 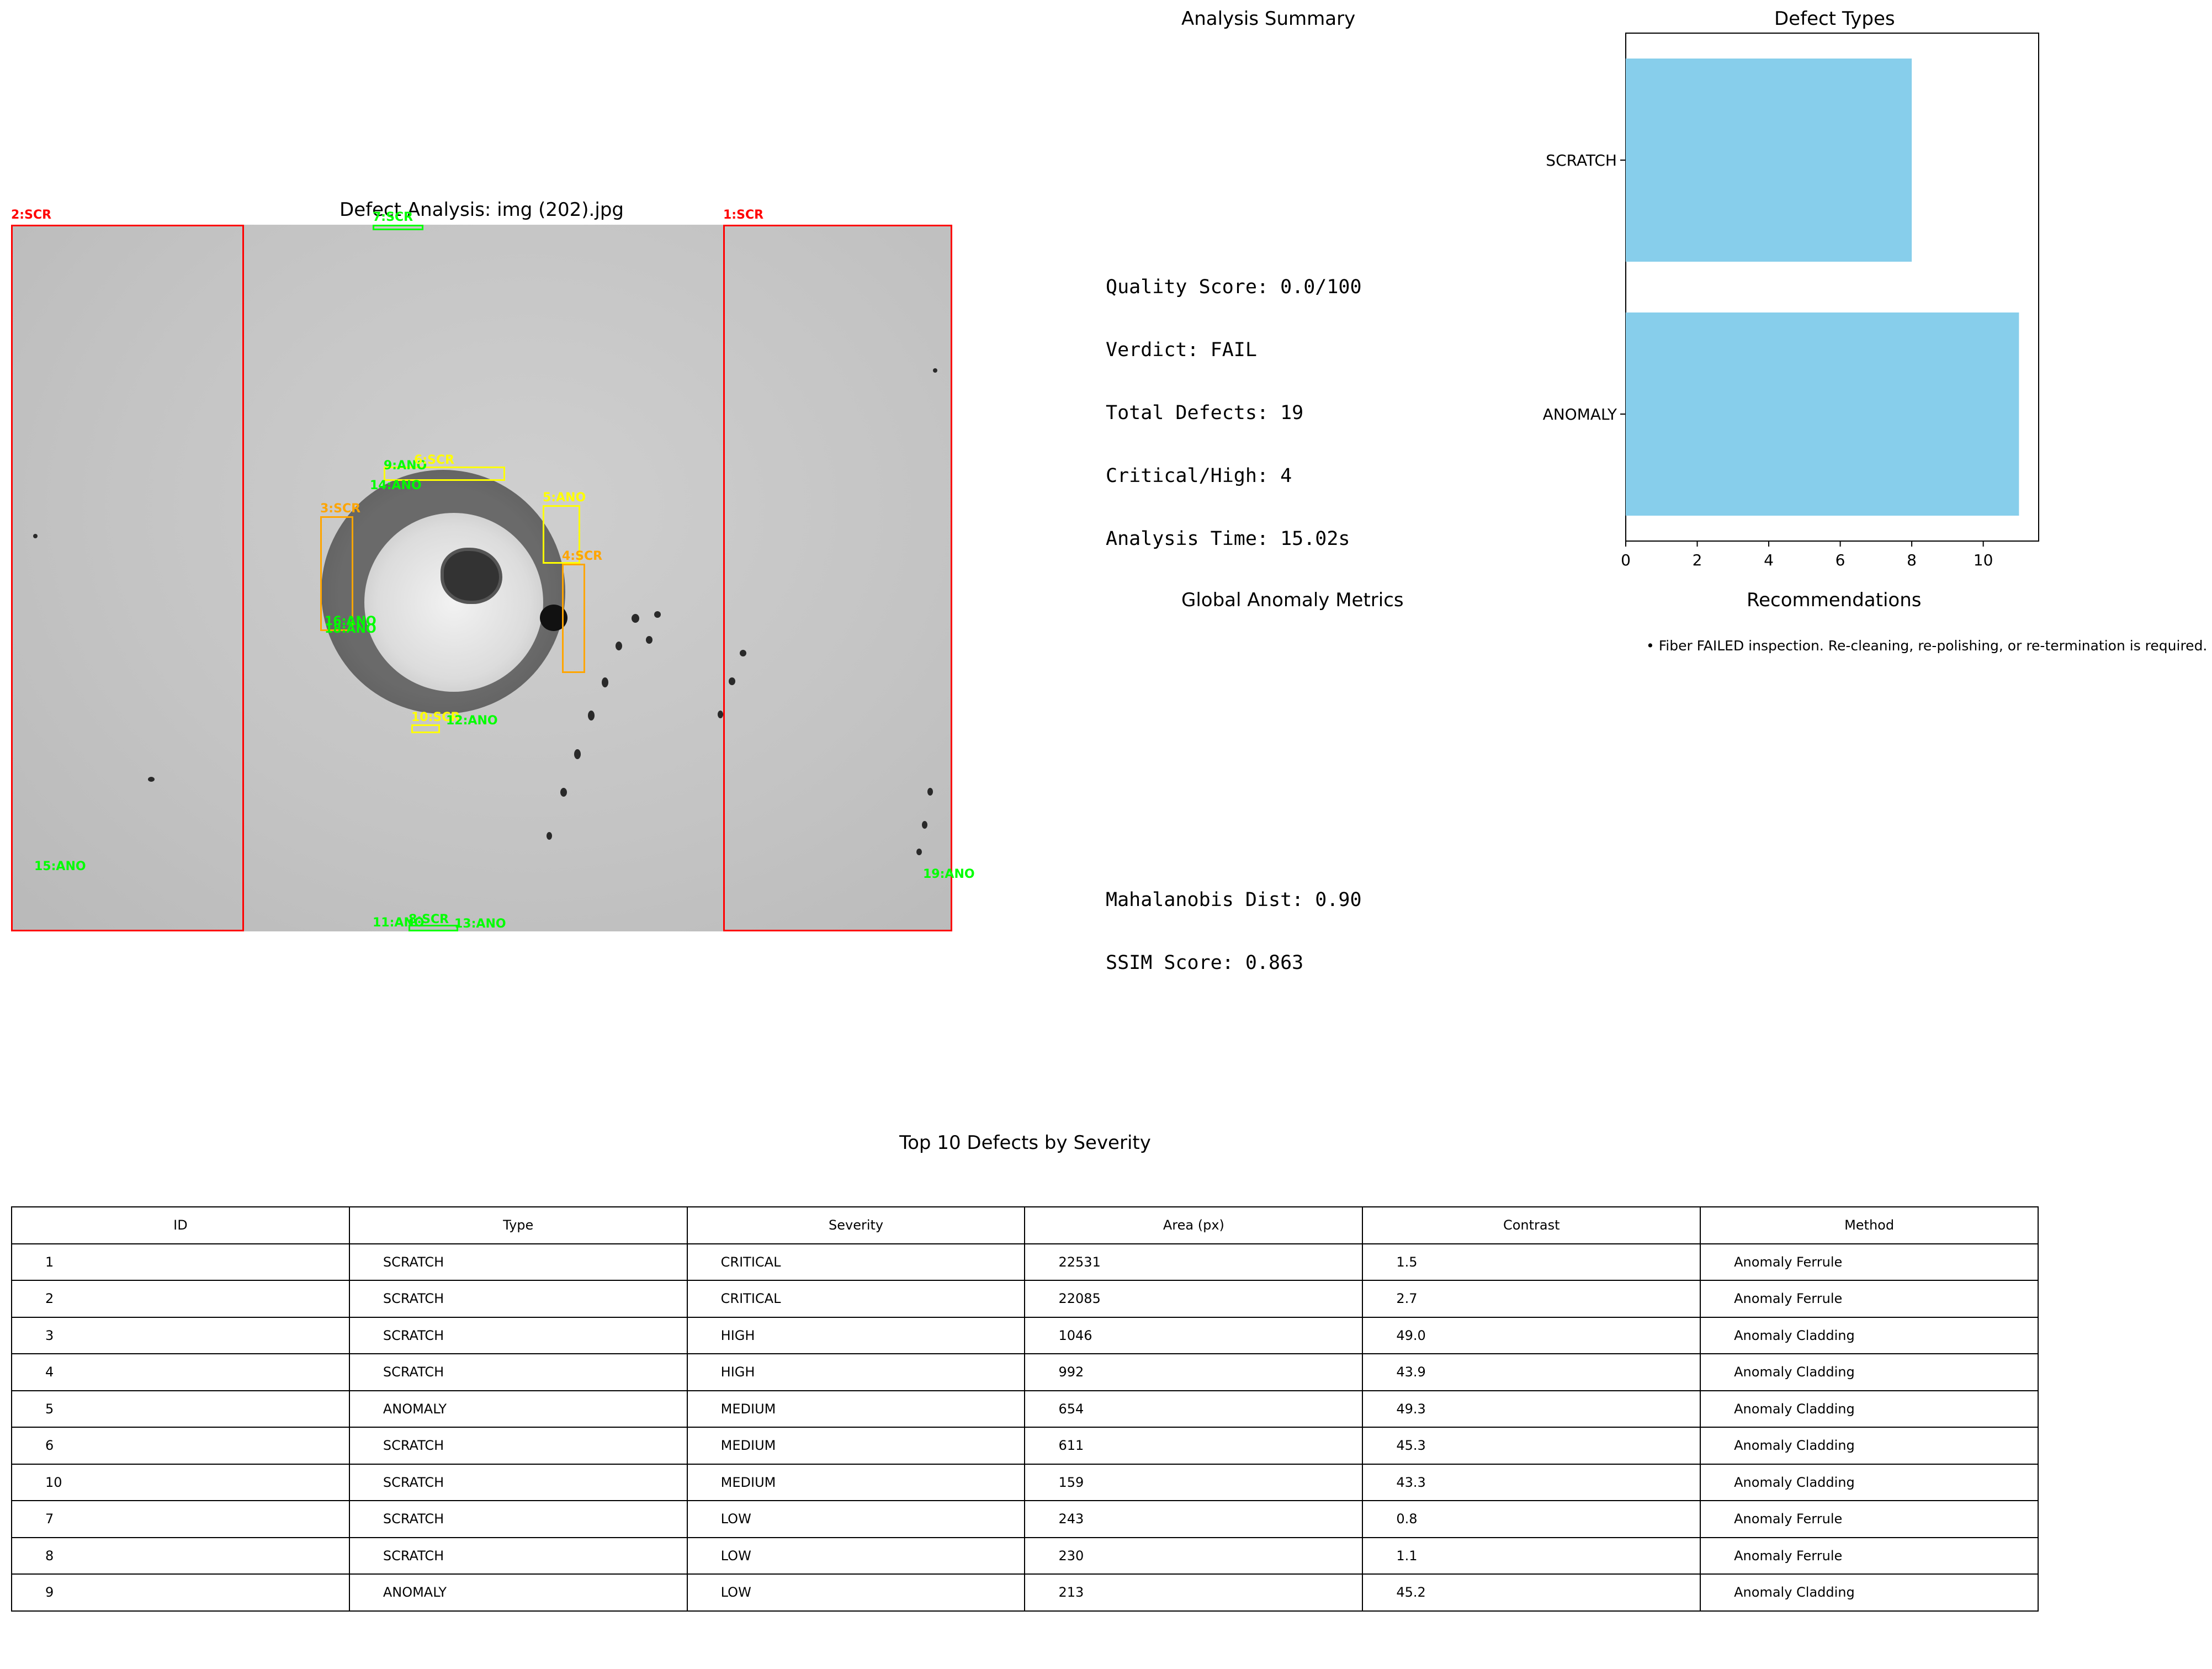 I want to click on column-header: Severity, so click(x=856, y=1225).